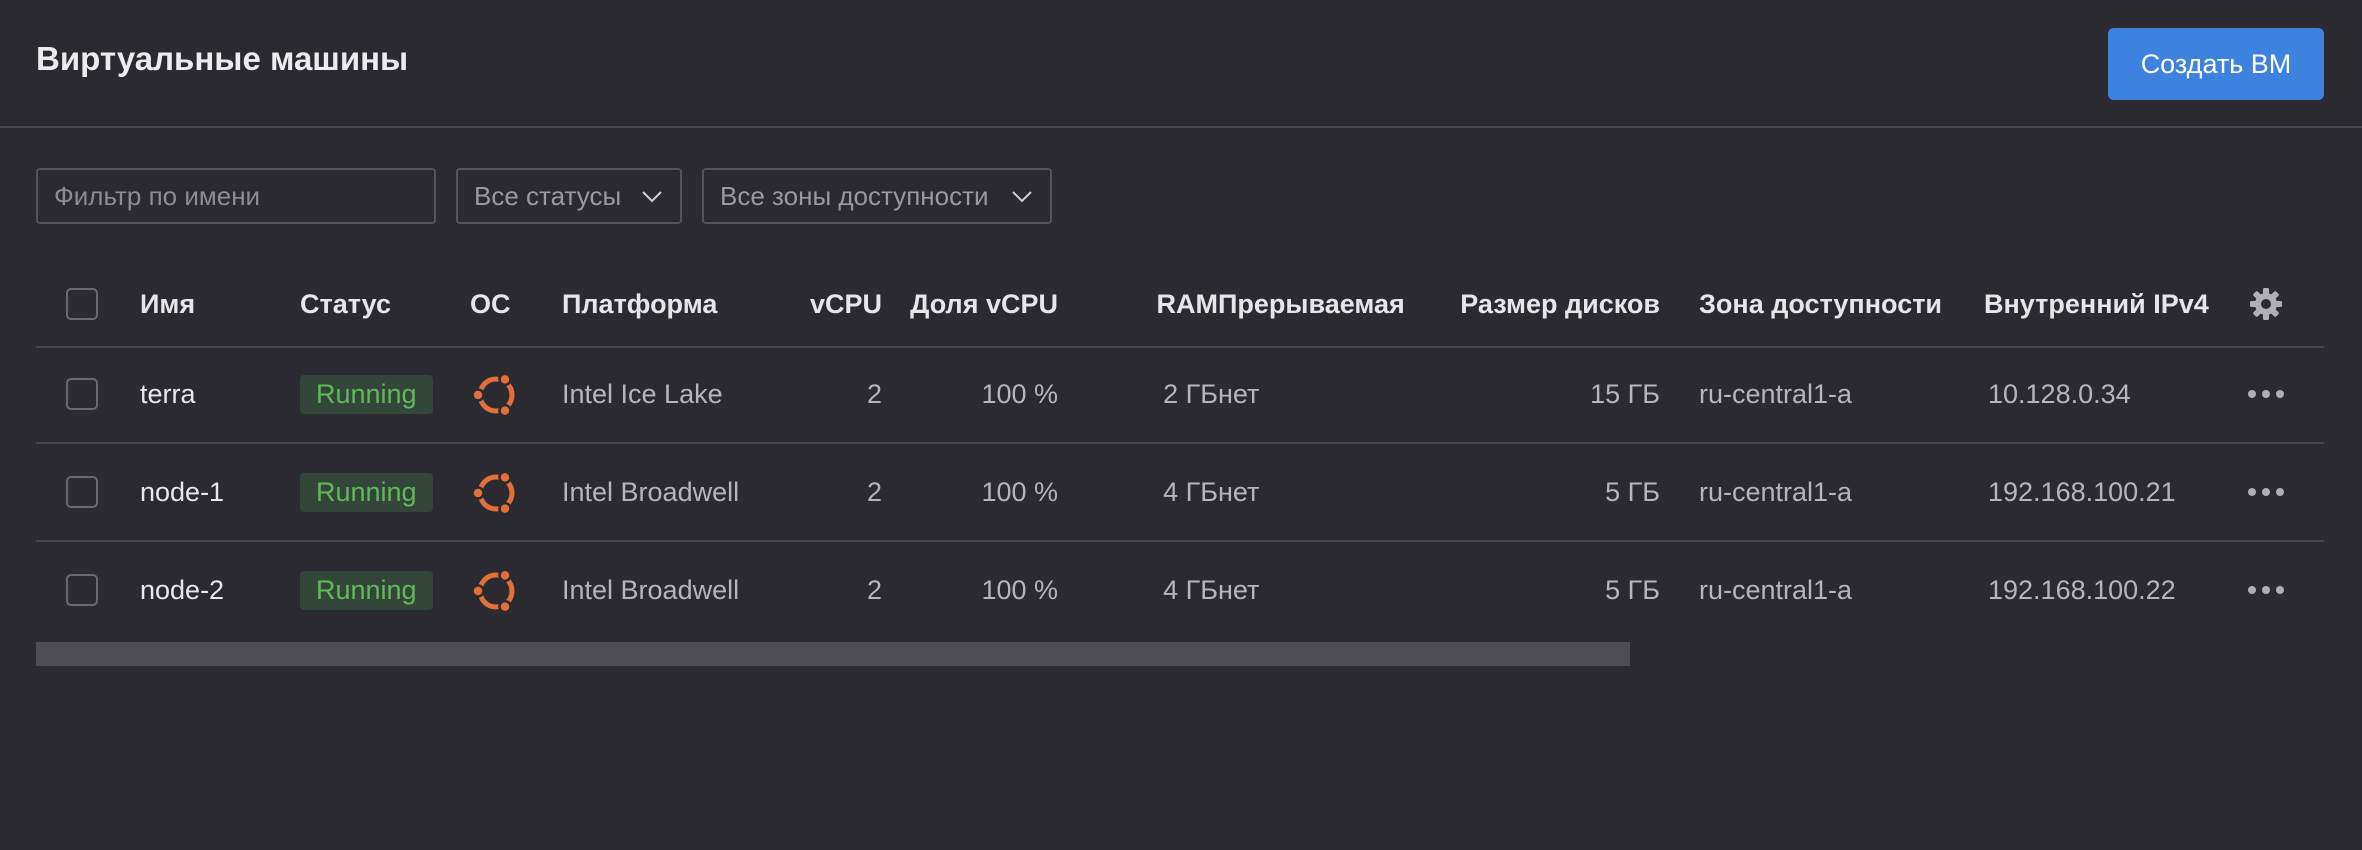 Image resolution: width=2362 pixels, height=850 pixels. I want to click on ipv4-cell: 192.168.100.21, so click(2082, 491).